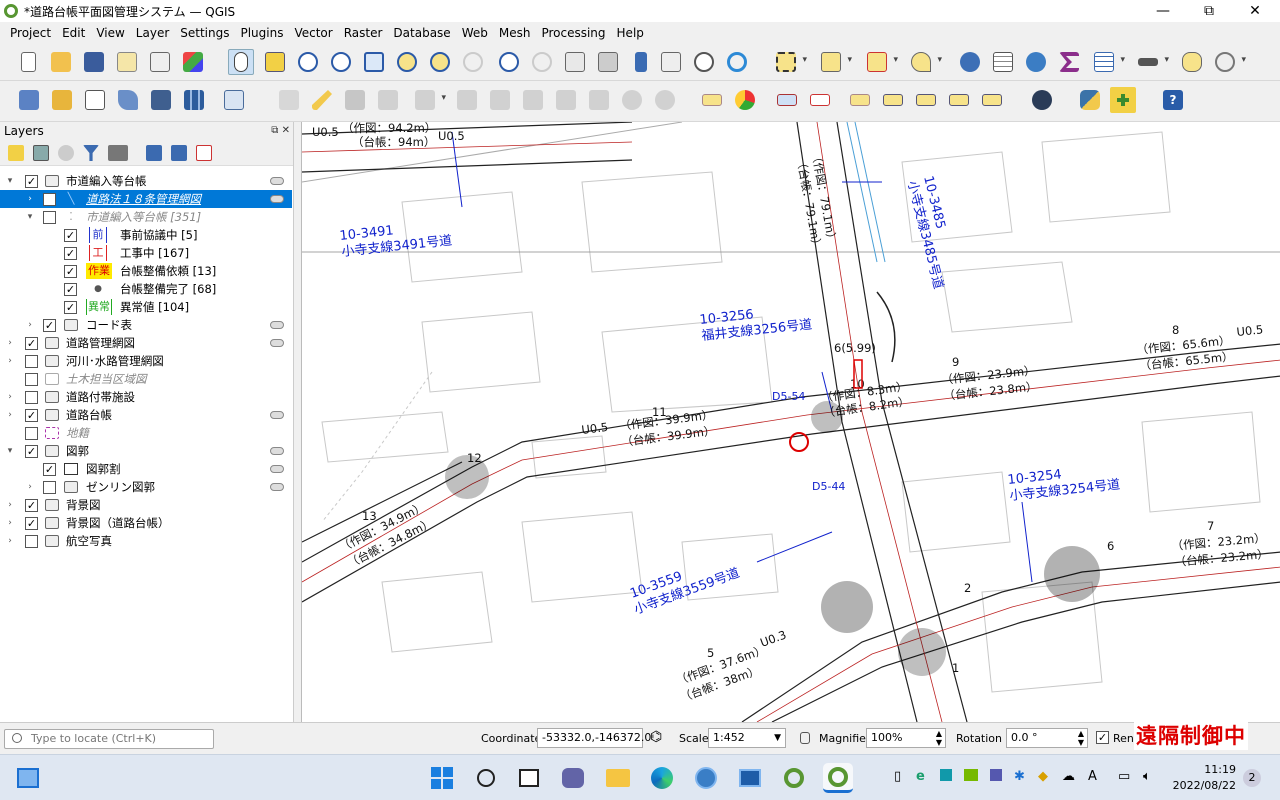 The height and width of the screenshot is (800, 1280). What do you see at coordinates (341, 62) in the screenshot?
I see `zoom-out-button` at bounding box center [341, 62].